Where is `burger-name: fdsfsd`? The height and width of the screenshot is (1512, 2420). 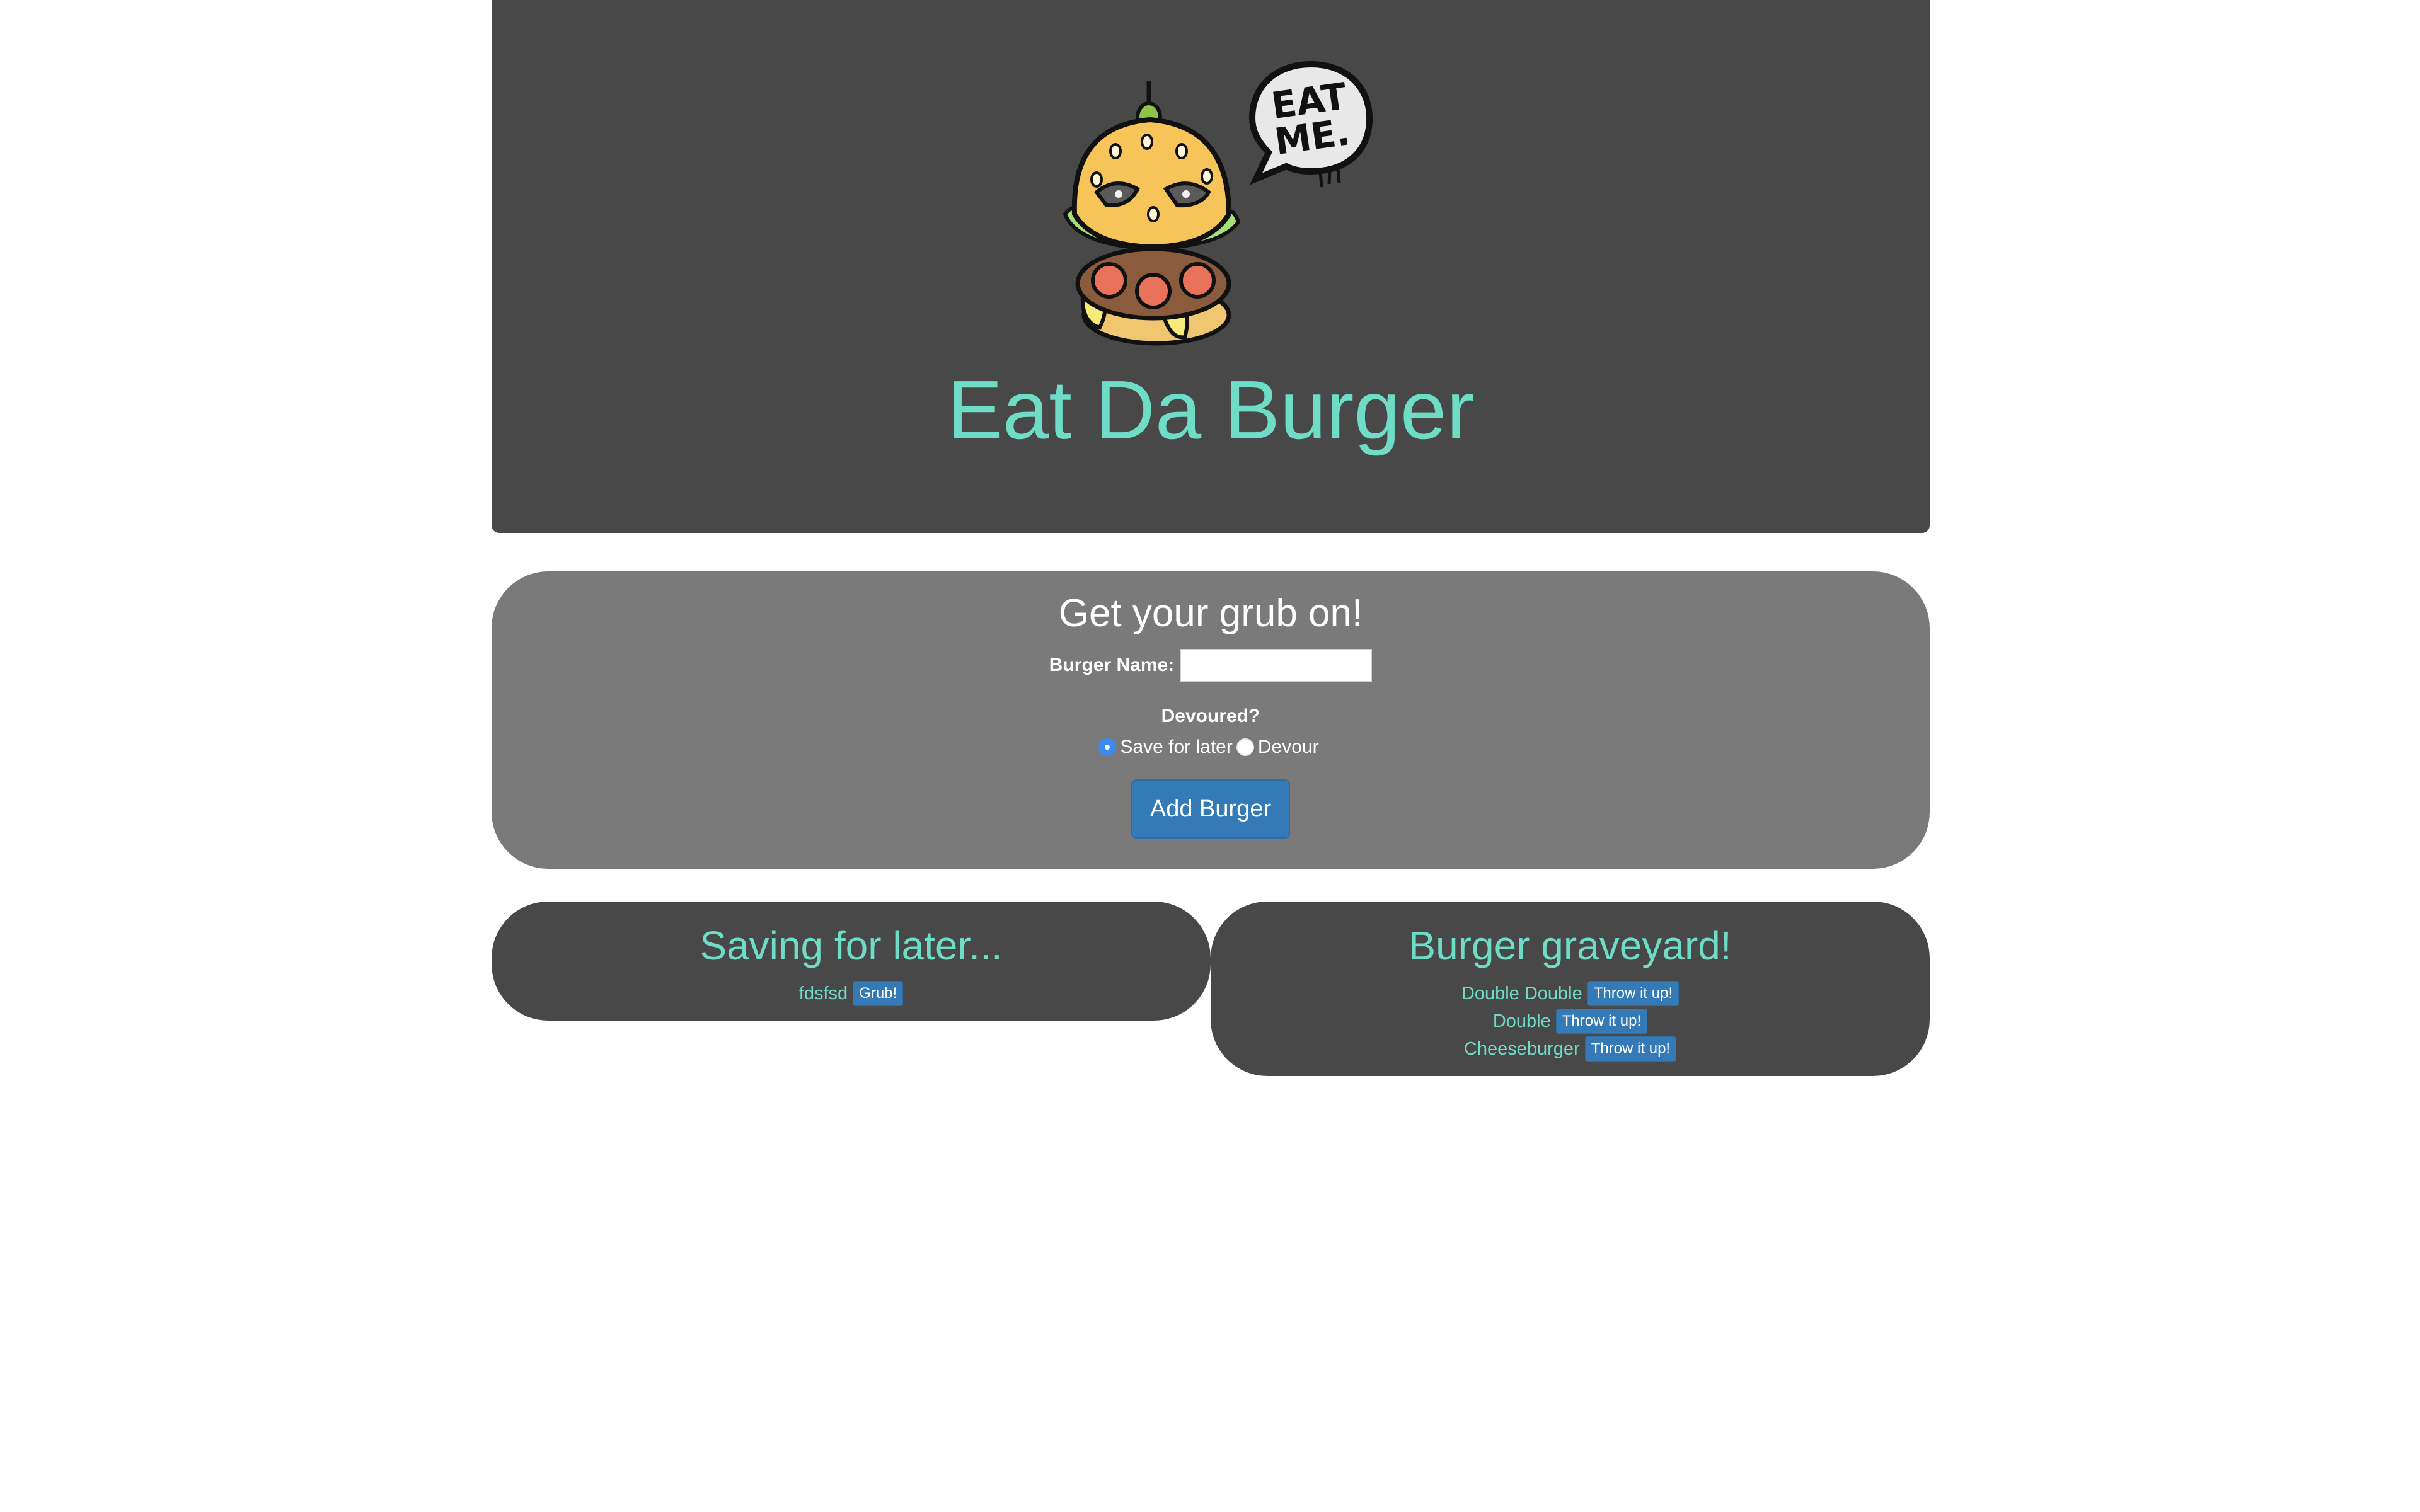 burger-name: fdsfsd is located at coordinates (823, 993).